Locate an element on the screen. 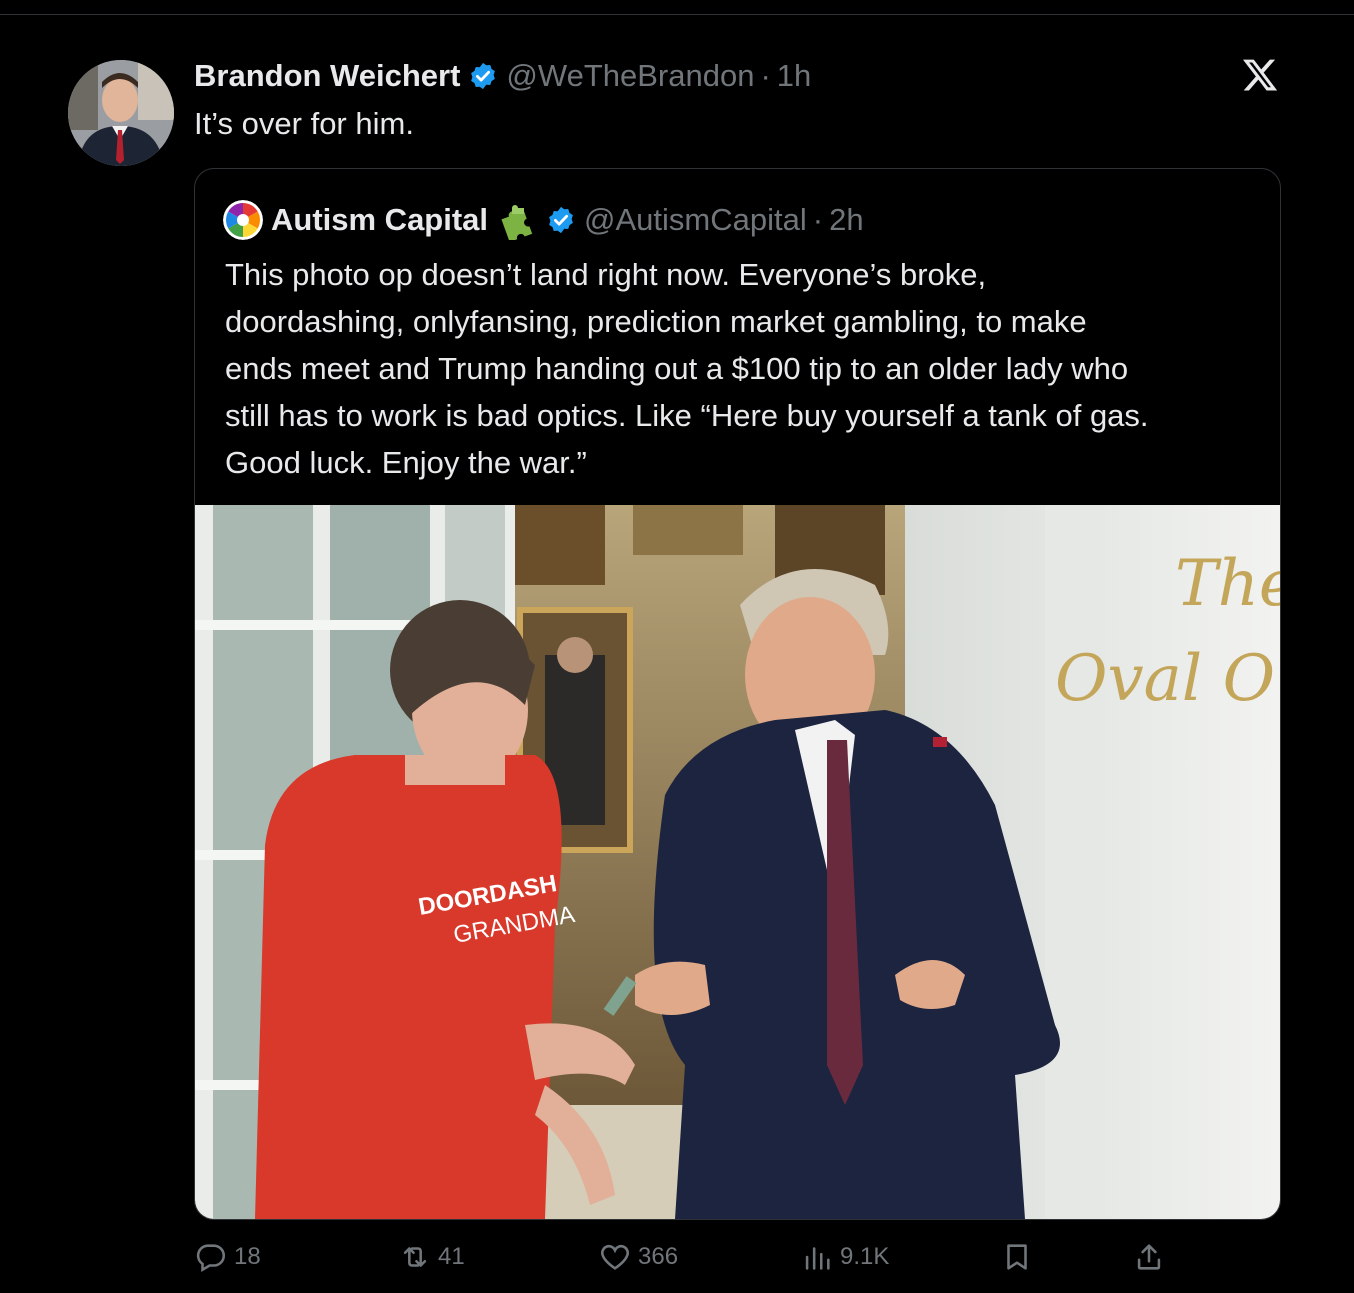  tweet-header: Brandon Weichert @WeTheBrandon · 1h is located at coordinates (502, 76).